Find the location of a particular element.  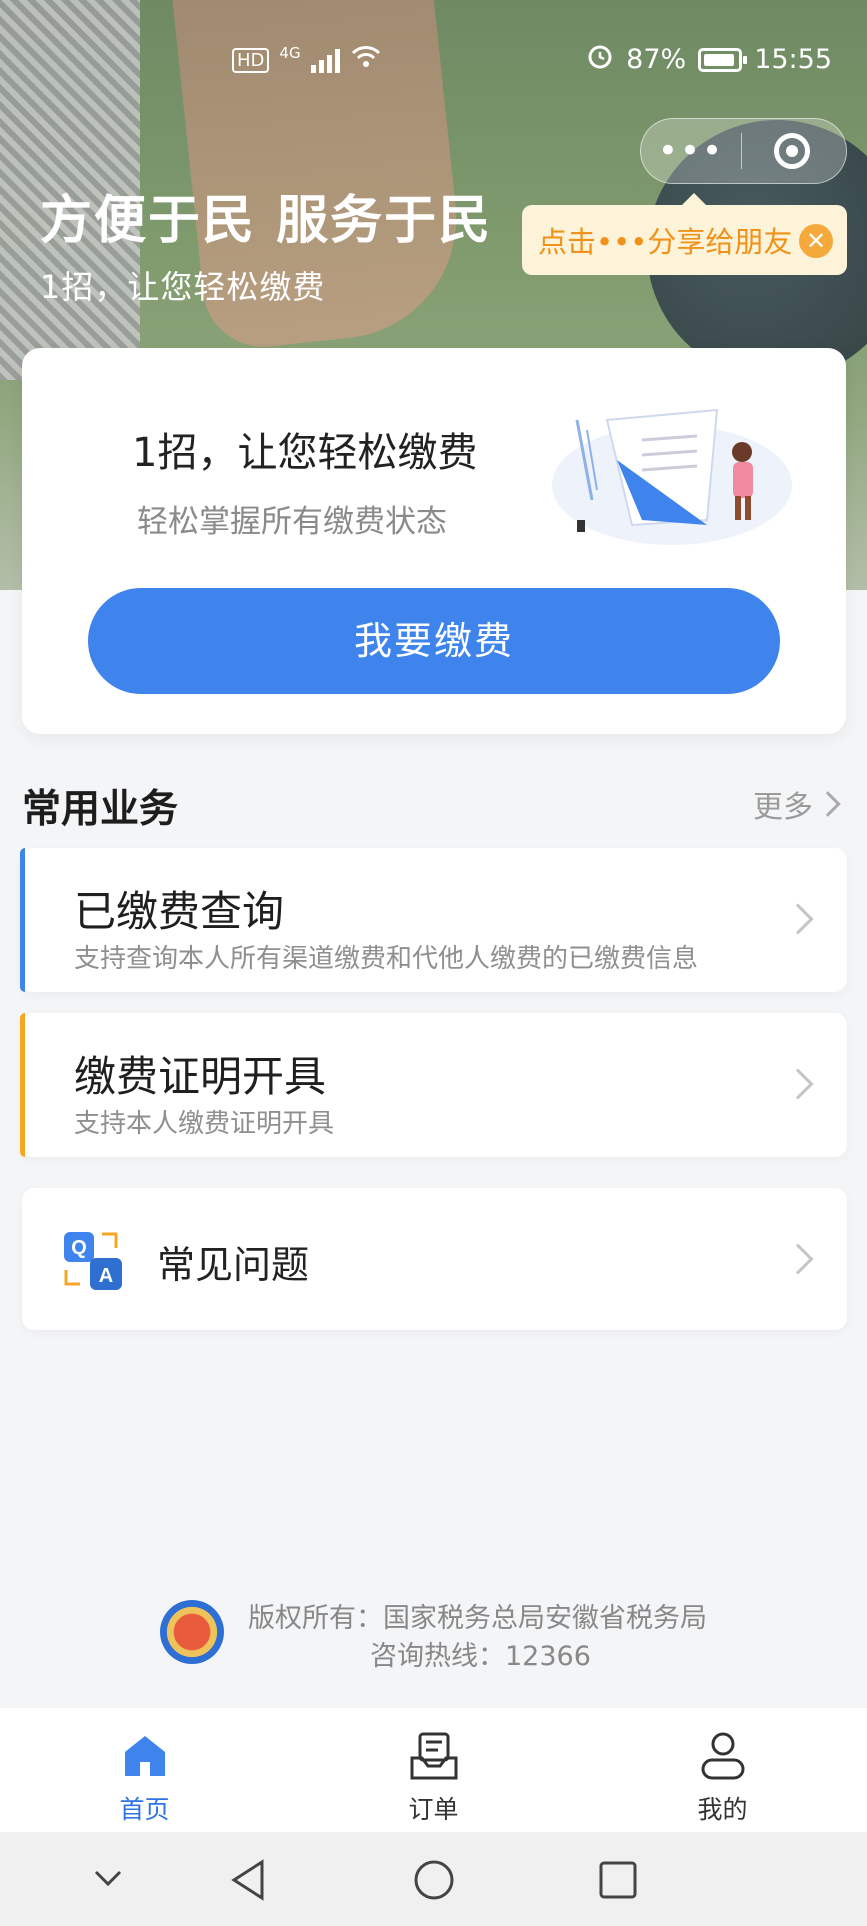

service-item-payment-certificate: 缴费证明开具 支持本人缴费证明开具 is located at coordinates (433, 1085).